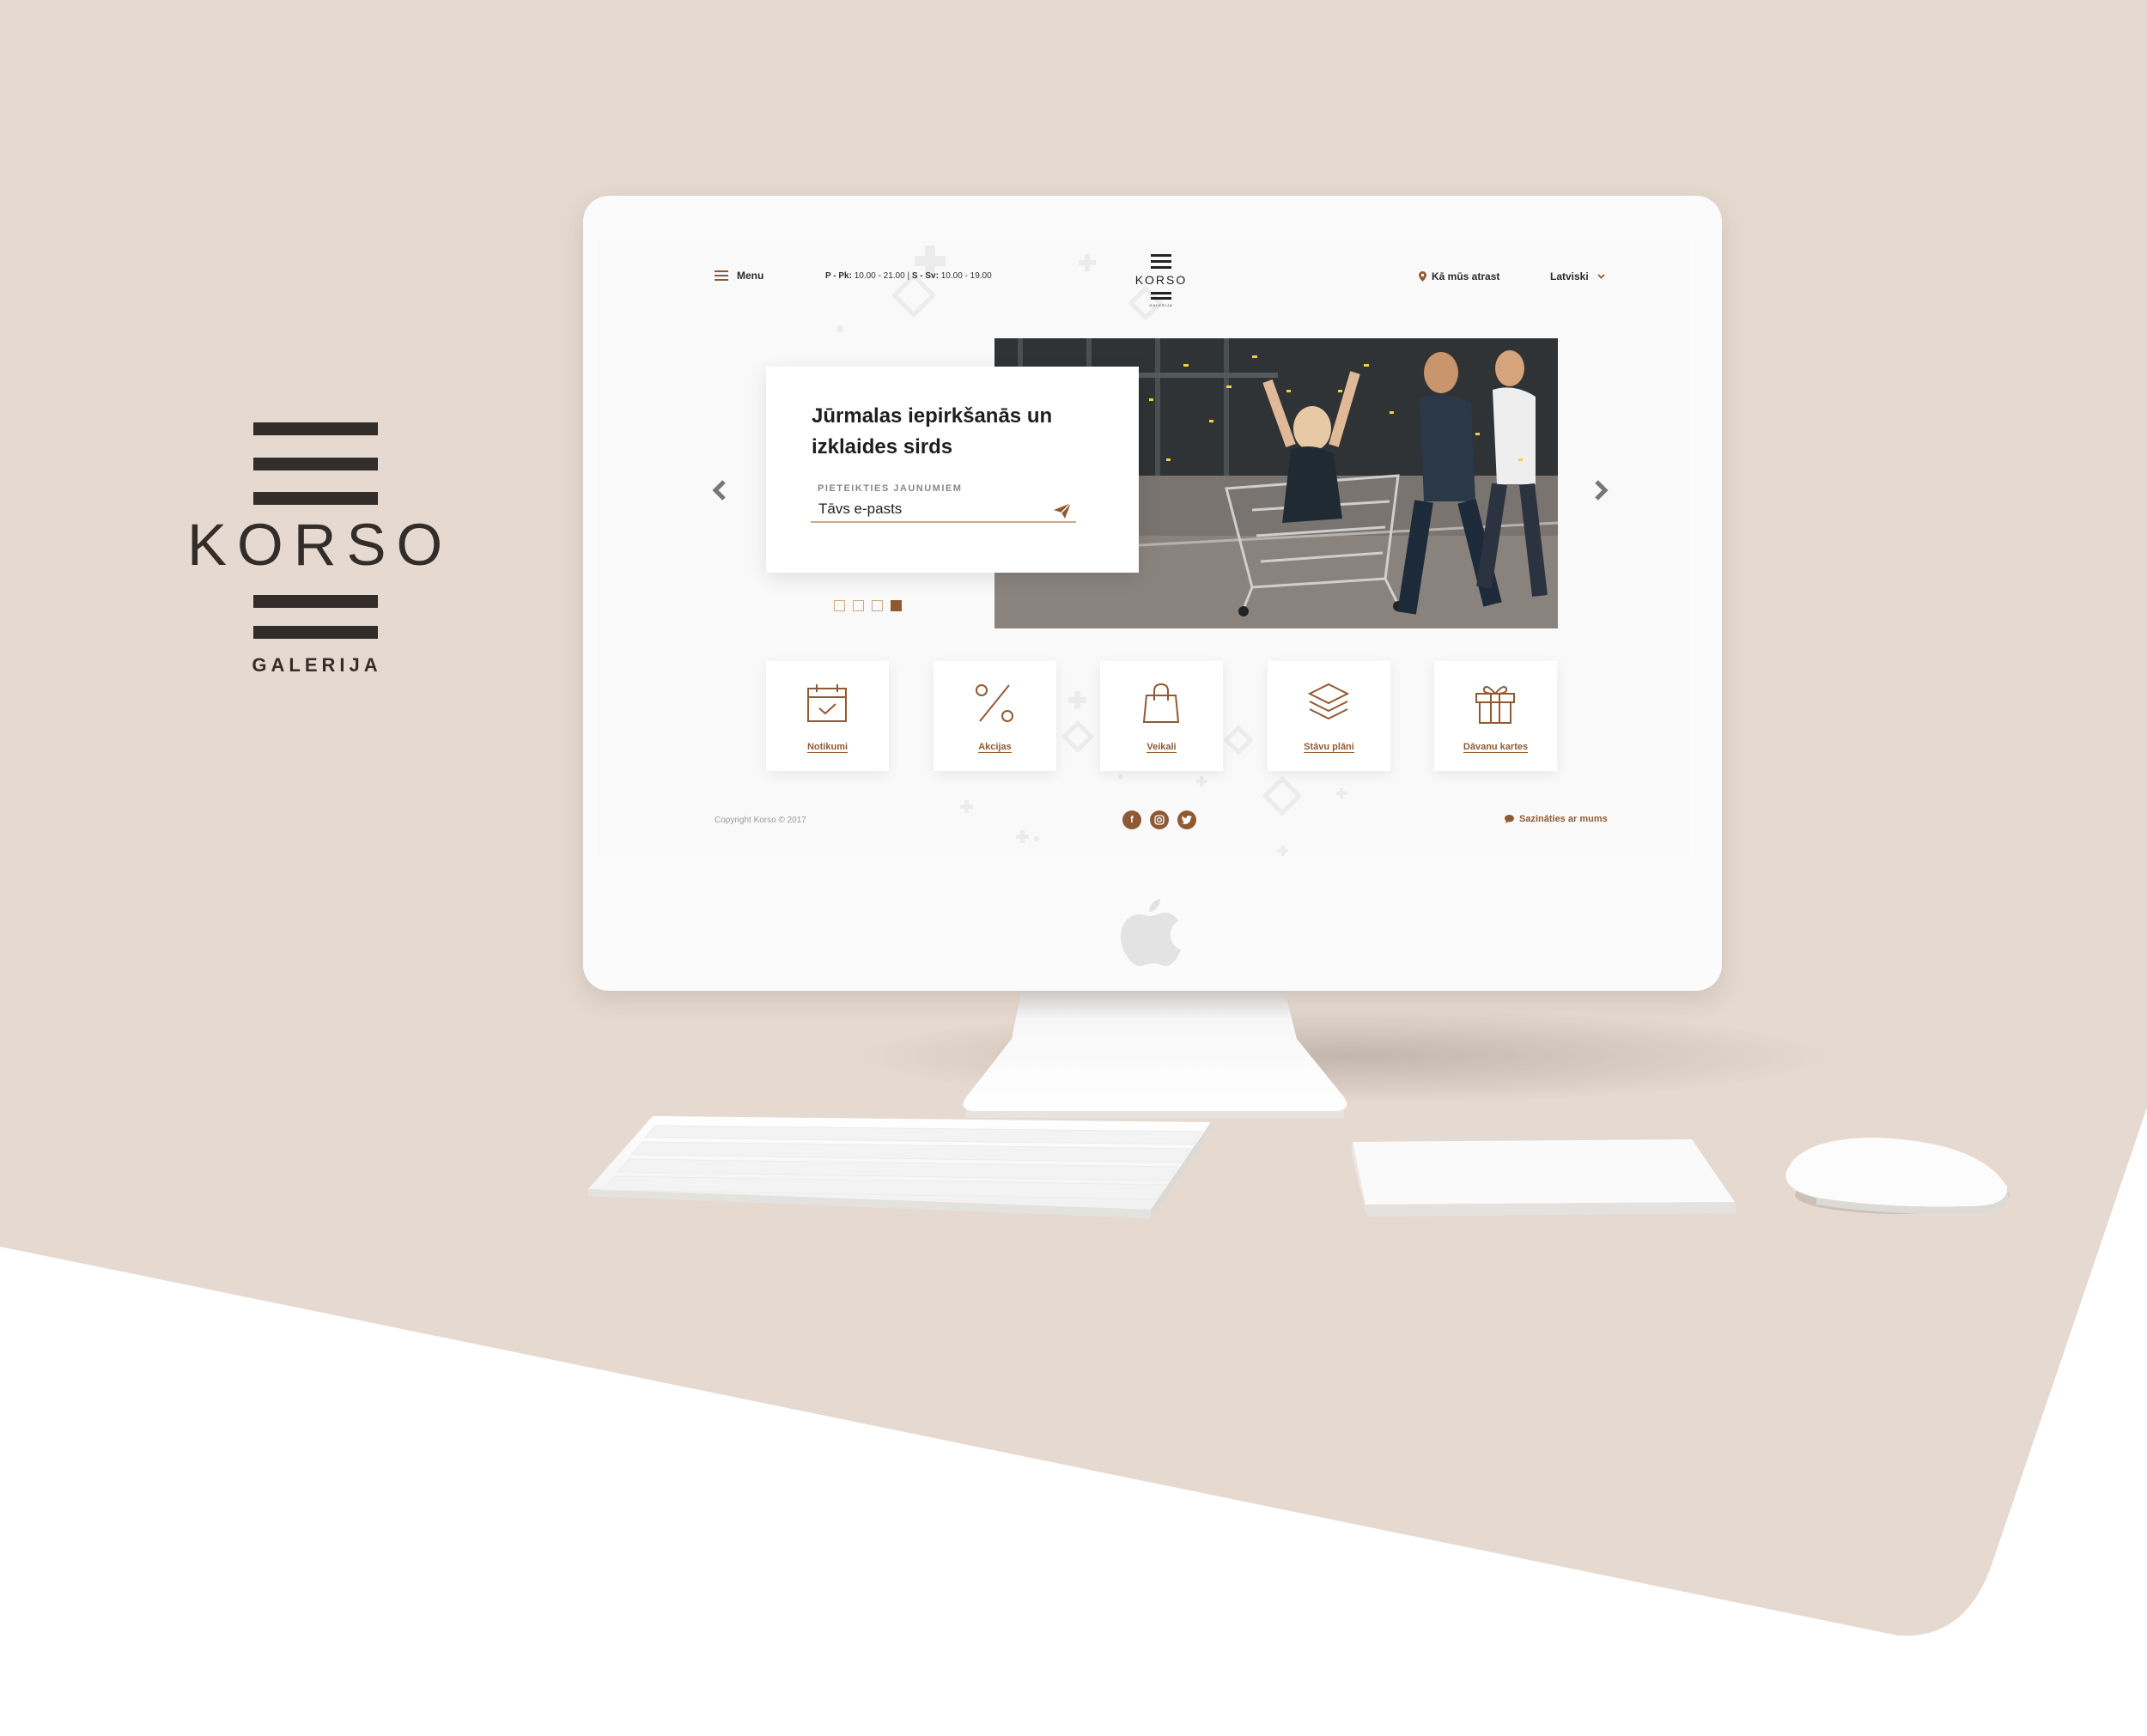 The width and height of the screenshot is (2147, 1736). I want to click on layers-icon, so click(1328, 701).